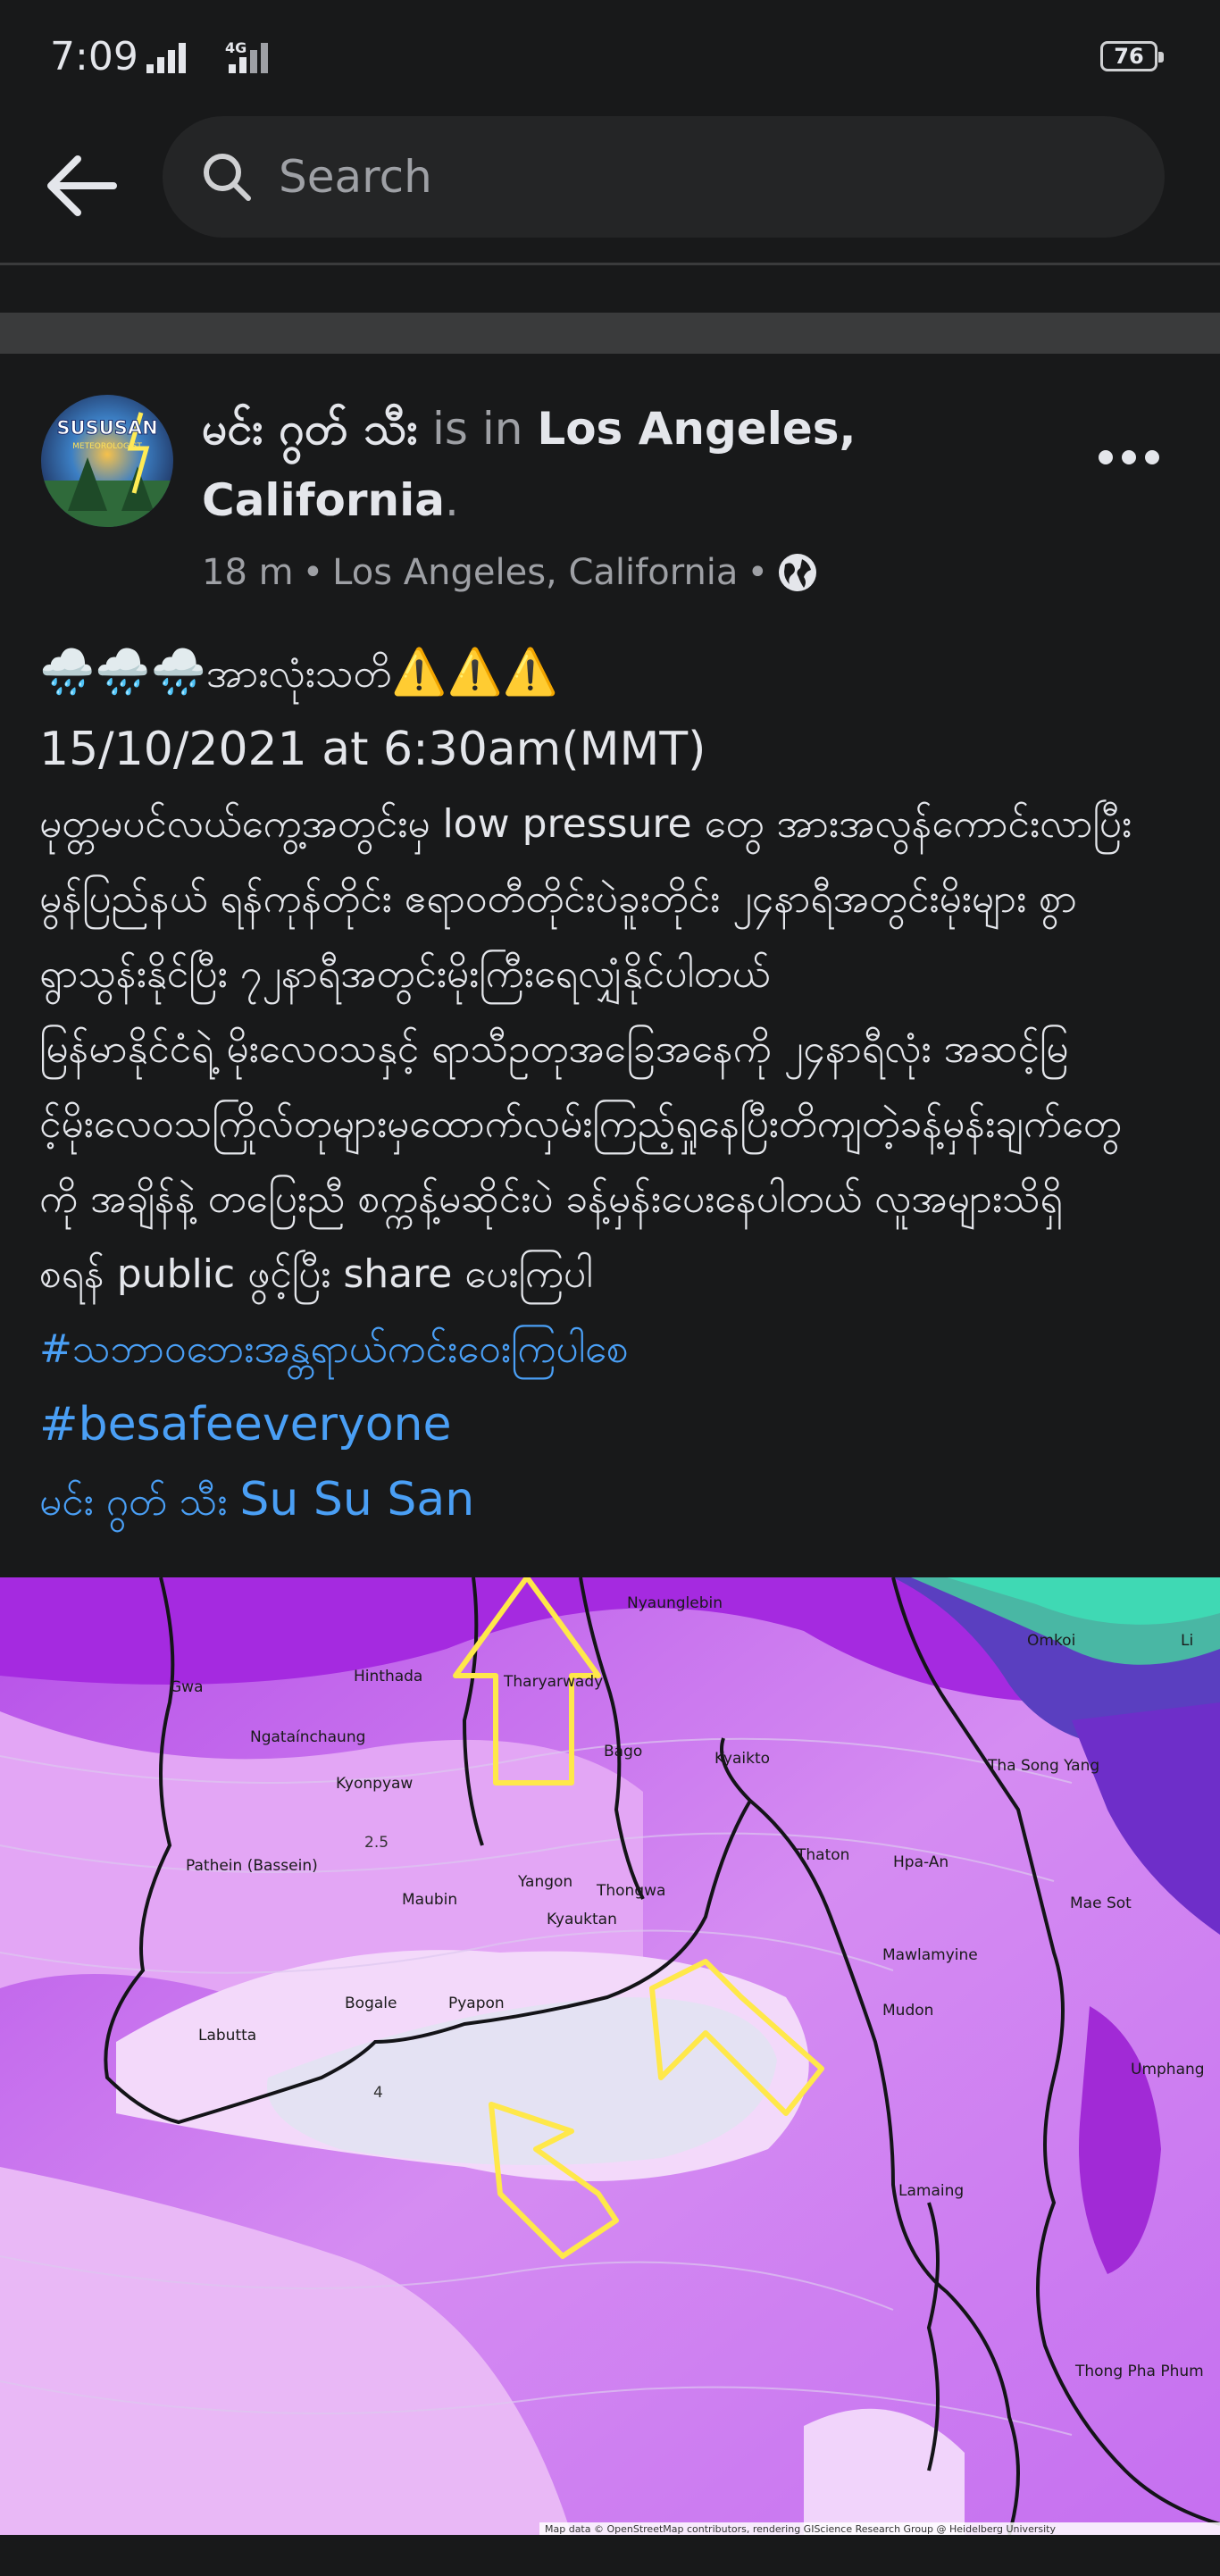 Image resolution: width=1220 pixels, height=2576 pixels. What do you see at coordinates (252, 1866) in the screenshot?
I see `place-label: Pathein (Bassein)` at bounding box center [252, 1866].